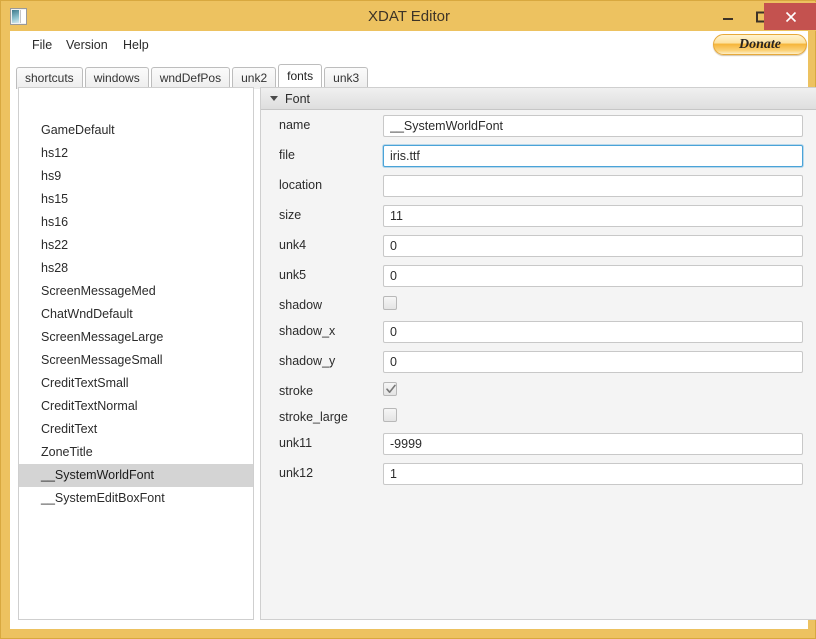 Image resolution: width=816 pixels, height=639 pixels. I want to click on tab-shortcuts: shortcuts, so click(49, 78).